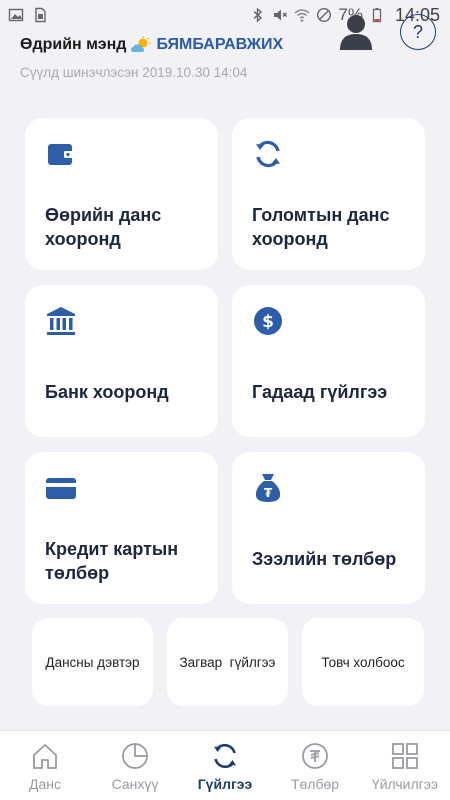 The image size is (450, 800). I want to click on money-bag-icon: ₮, so click(268, 488).